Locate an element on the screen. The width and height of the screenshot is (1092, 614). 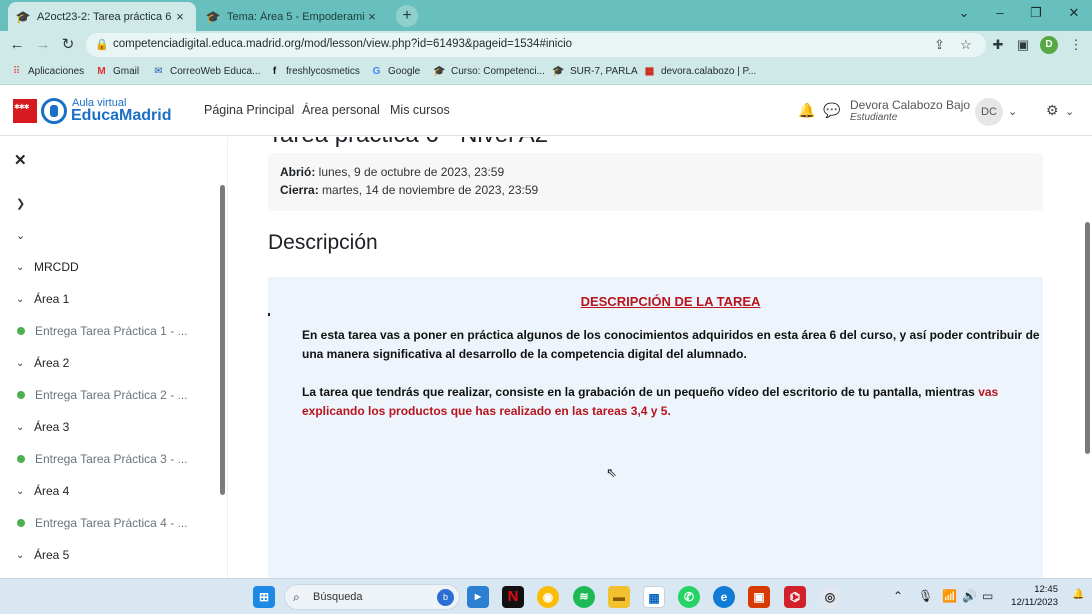
bookmark-label: Aplicaciones is located at coordinates (56, 71).